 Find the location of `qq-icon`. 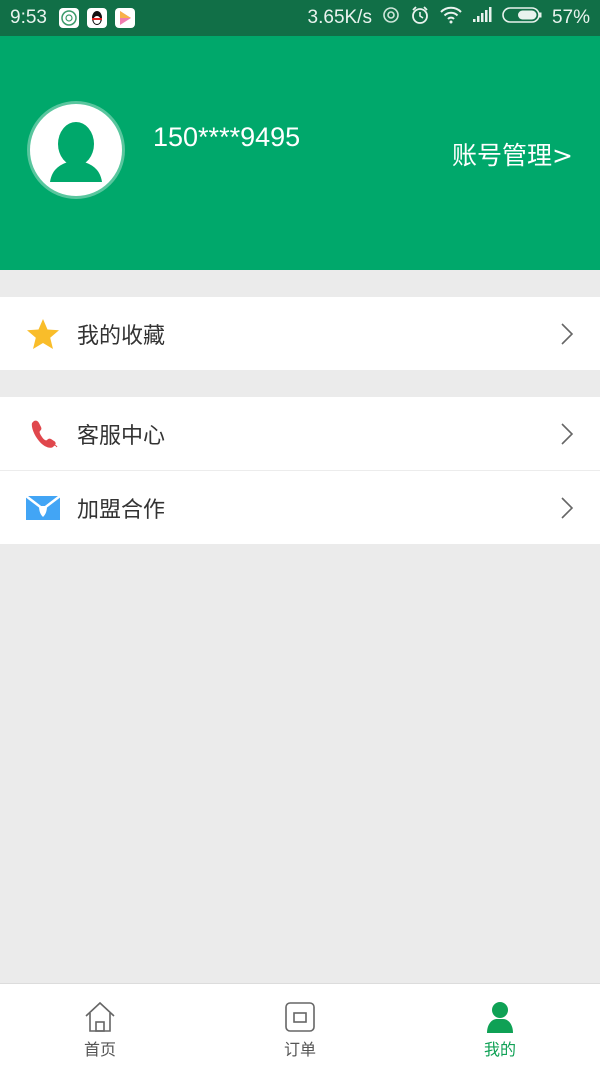

qq-icon is located at coordinates (96, 18).